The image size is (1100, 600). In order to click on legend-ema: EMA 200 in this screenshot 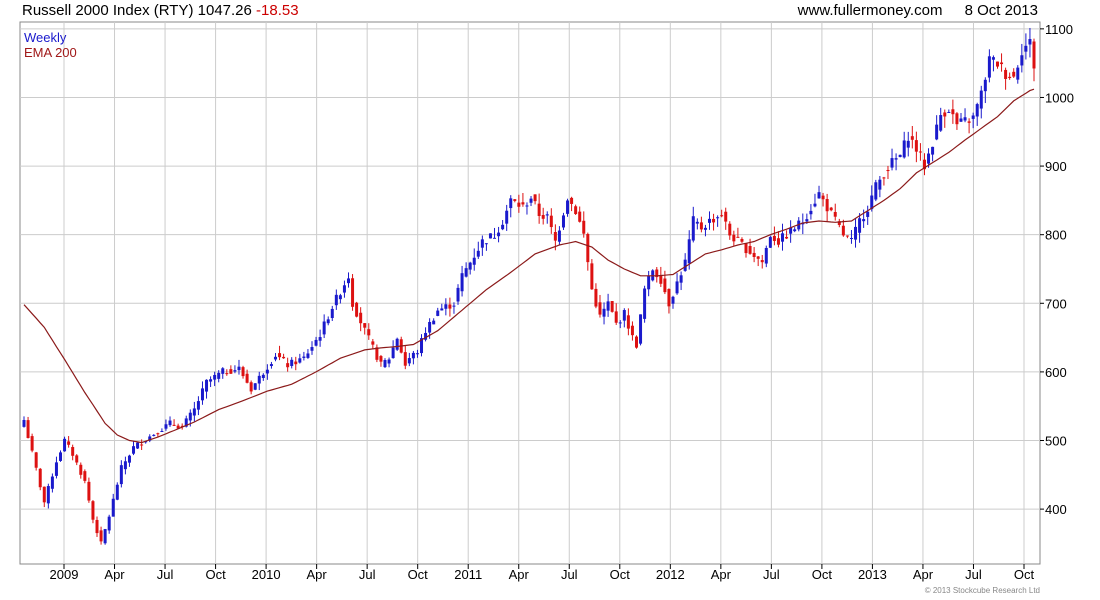, I will do `click(50, 52)`.